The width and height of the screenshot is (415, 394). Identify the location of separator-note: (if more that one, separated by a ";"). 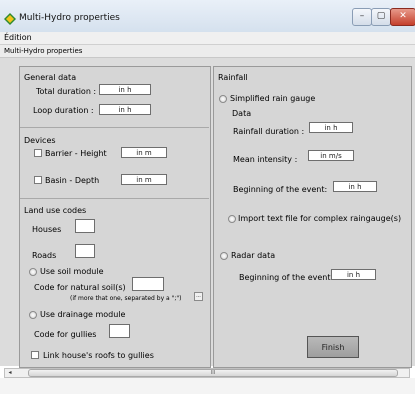
(126, 298).